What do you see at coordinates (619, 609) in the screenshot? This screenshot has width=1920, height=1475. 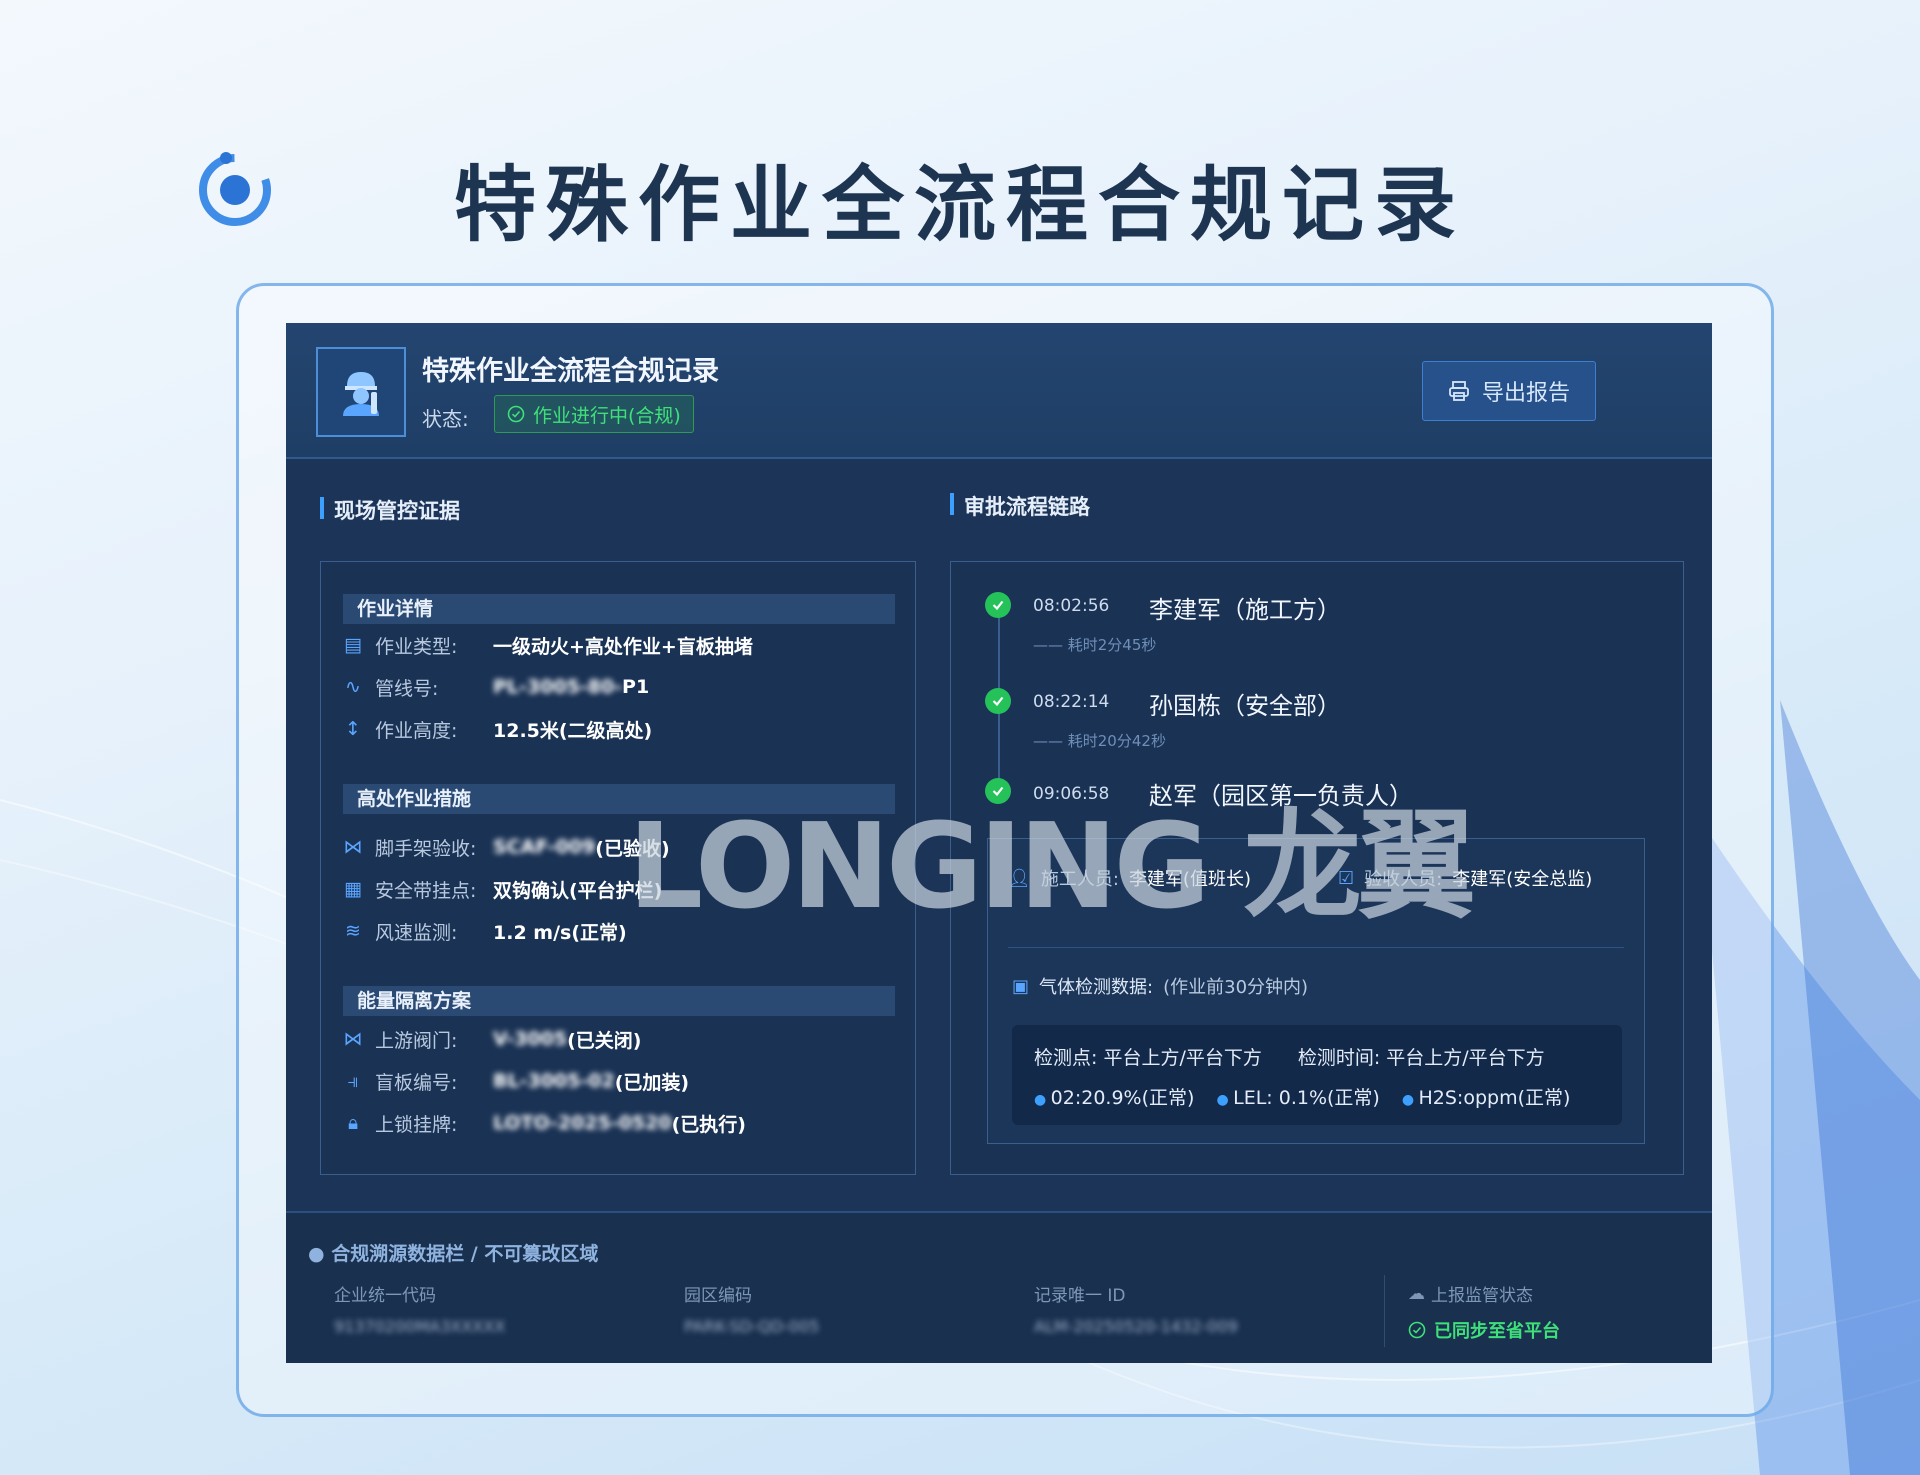 I see `group-title: 作业详情` at bounding box center [619, 609].